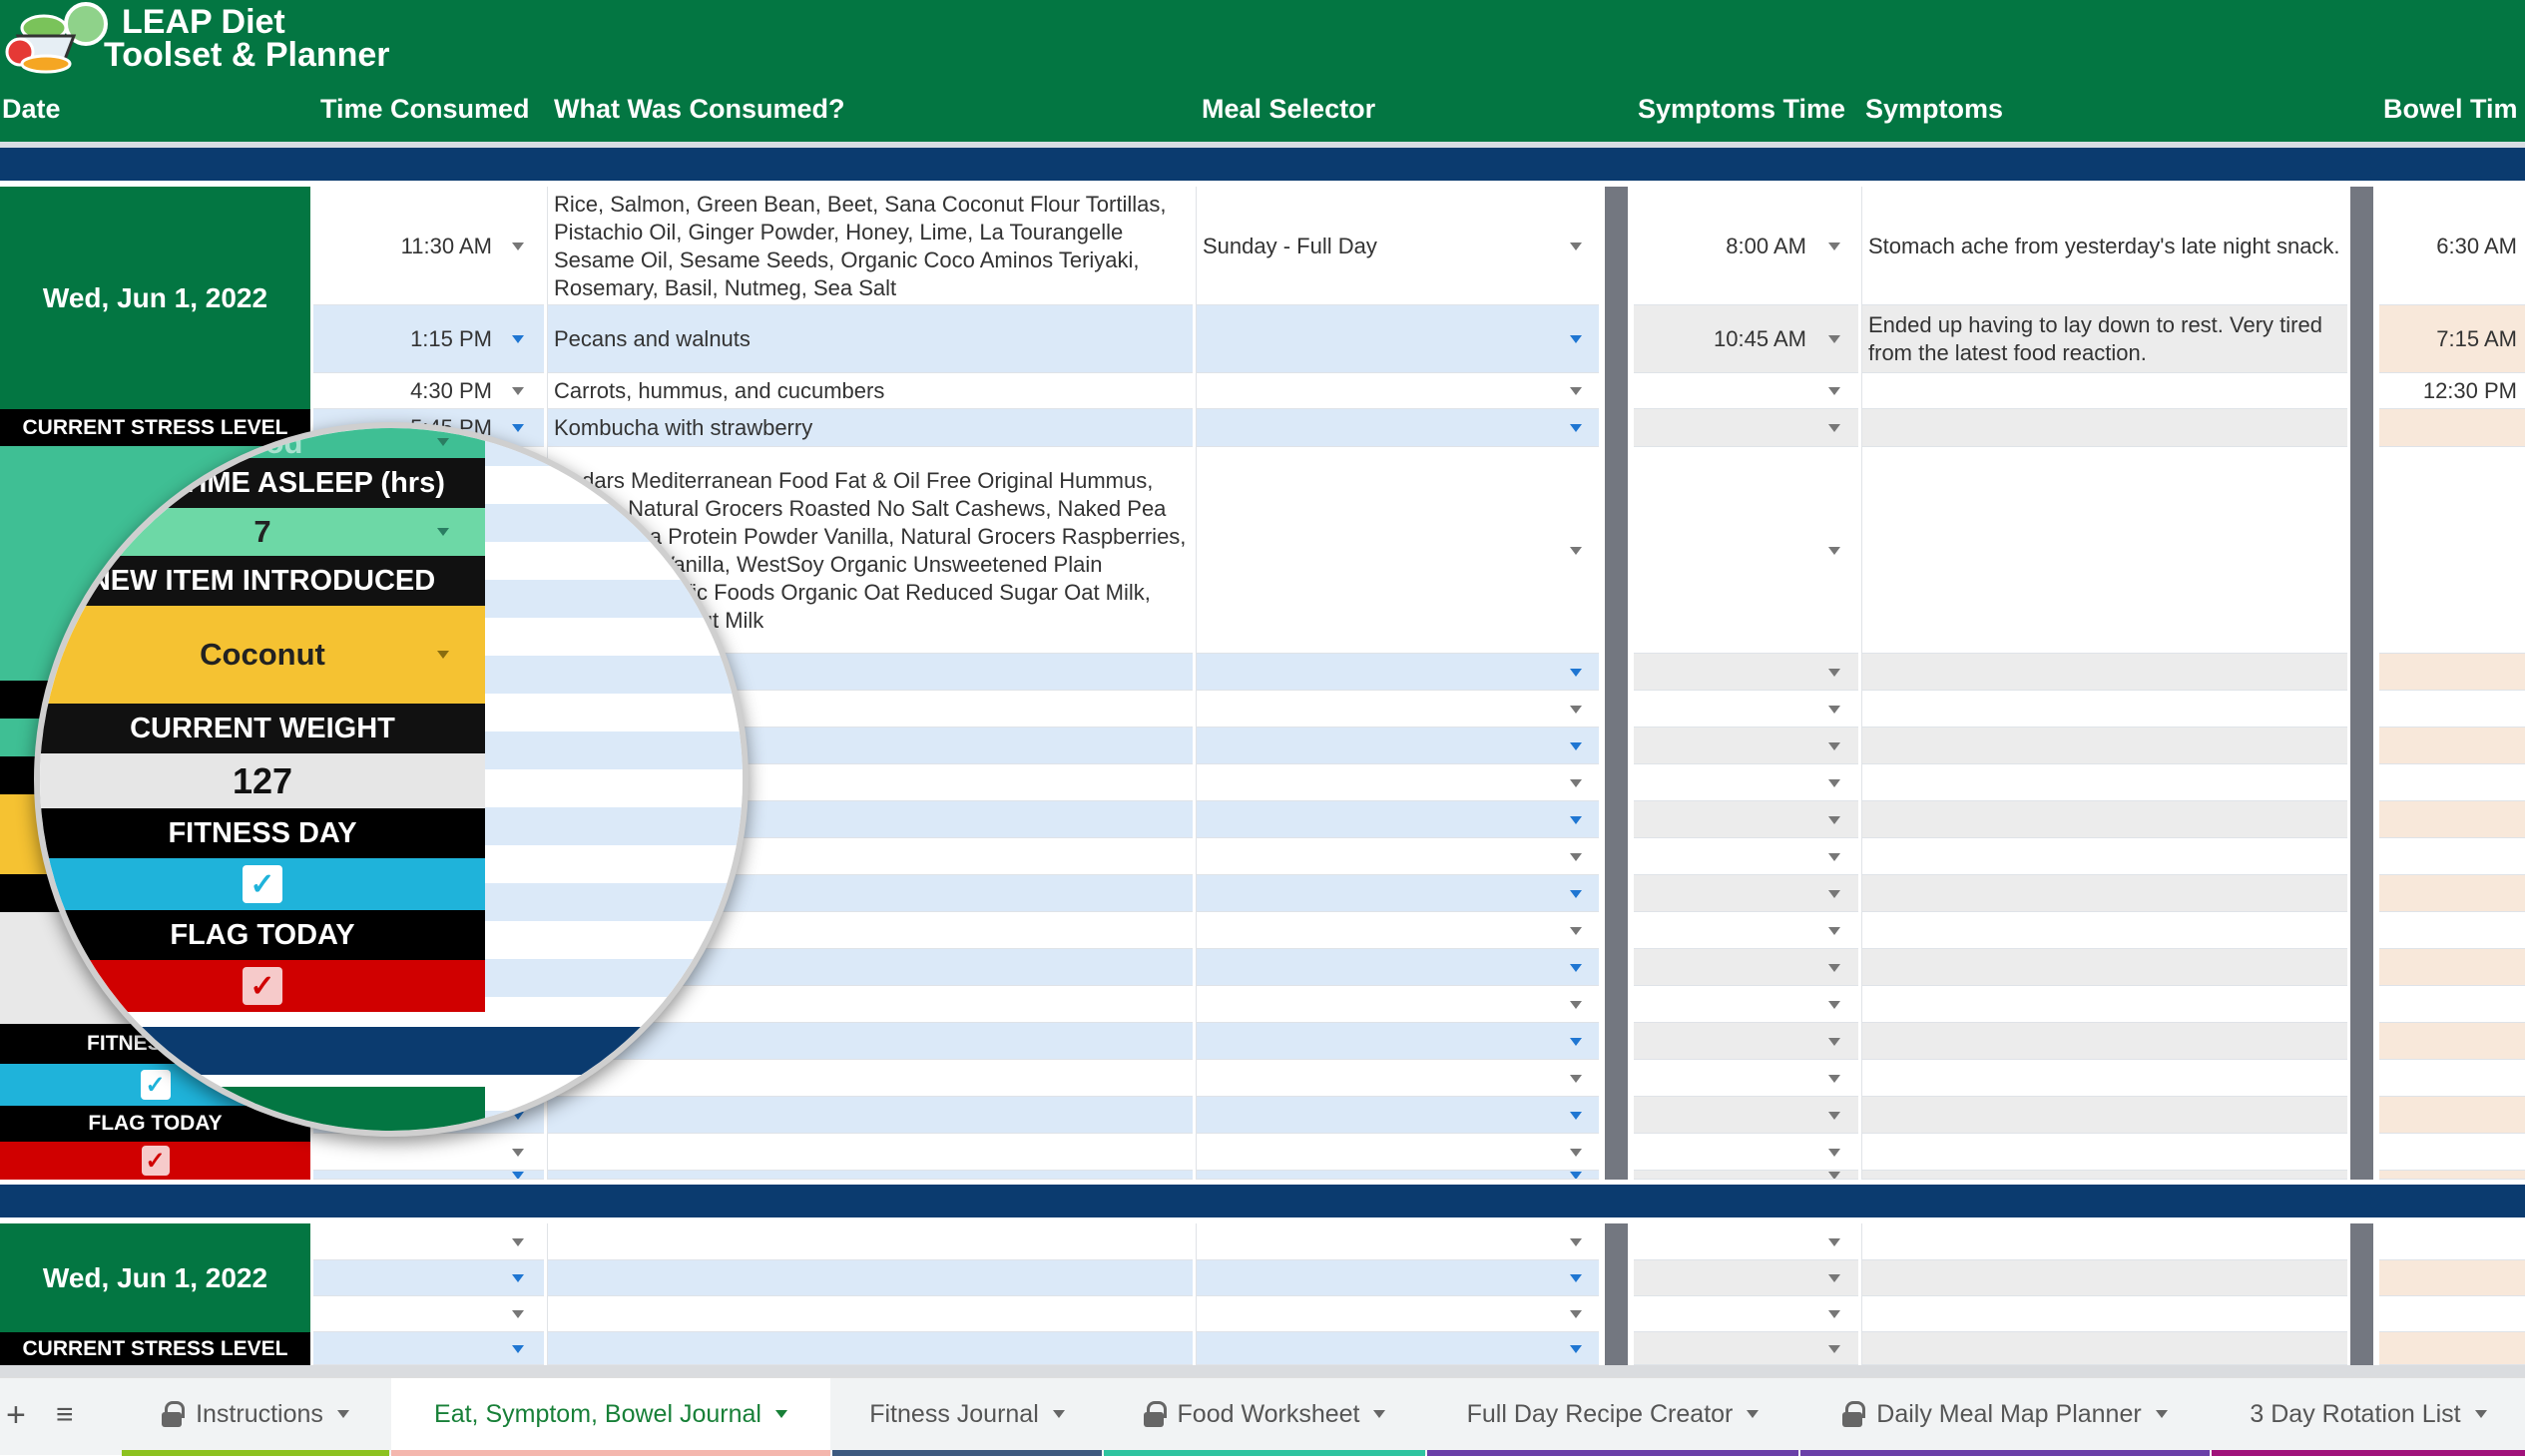 This screenshot has height=1456, width=2525. Describe the element at coordinates (2368, 1417) in the screenshot. I see `sheet-tab-3-day-rotation-list: 3 Day Rotation List` at that location.